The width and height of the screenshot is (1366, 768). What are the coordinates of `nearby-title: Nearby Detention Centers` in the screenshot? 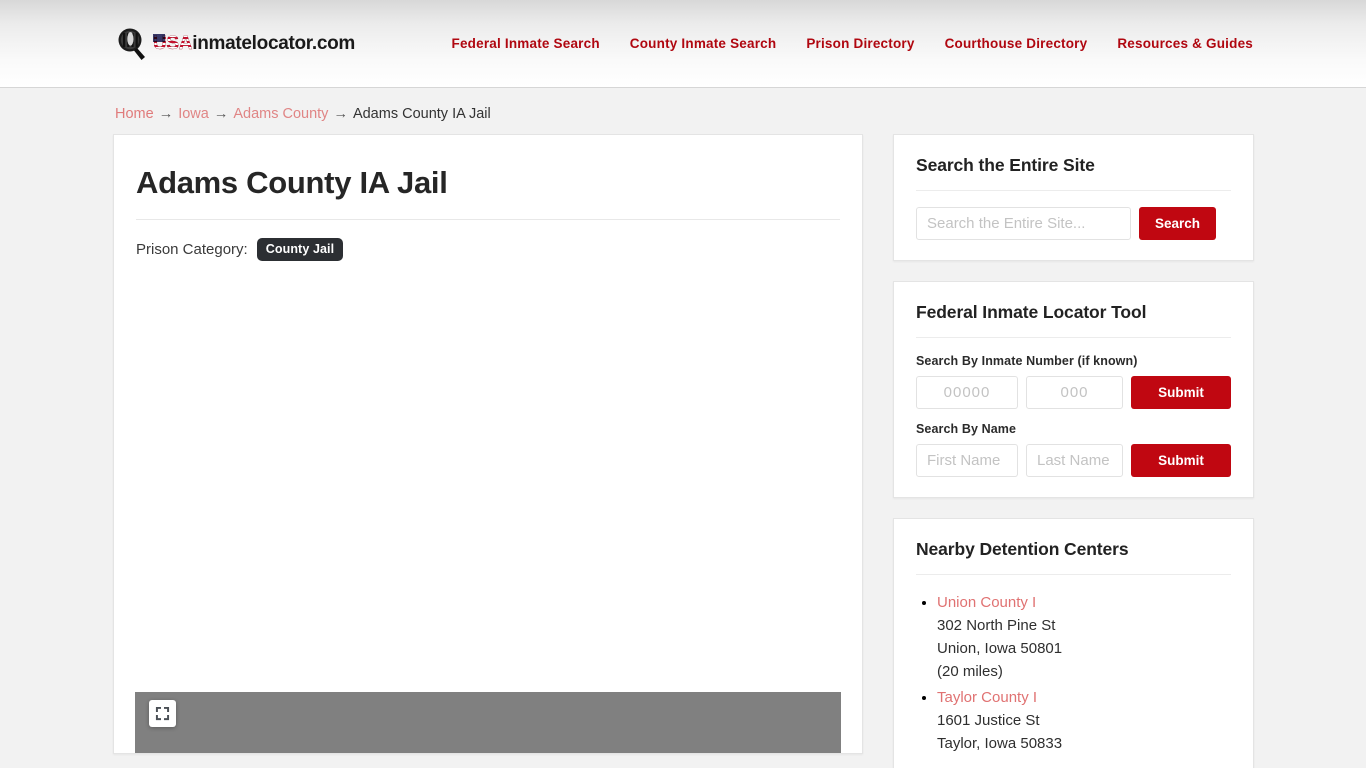 It's located at (1022, 549).